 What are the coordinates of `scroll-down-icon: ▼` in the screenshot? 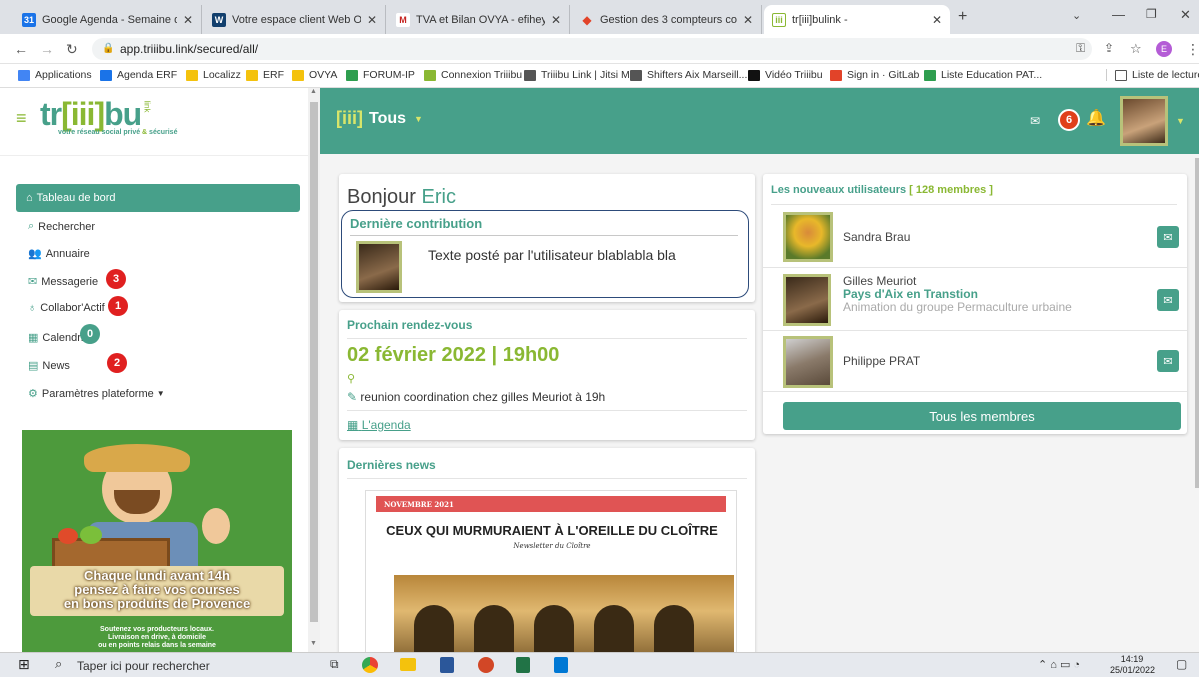 It's located at (313, 643).